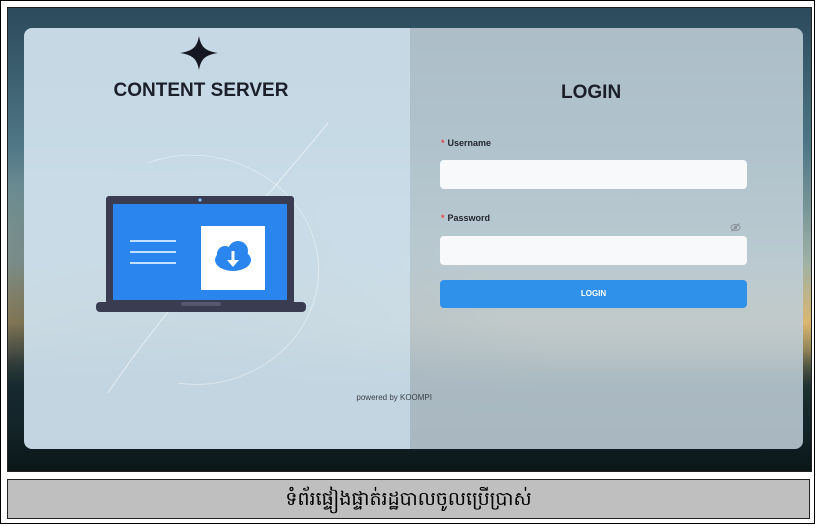 This screenshot has width=817, height=526. I want to click on figure-caption: ទំព័រផ្ទៀងផ្ទាត់រដ្ឋបាលចូលប្រើប្រាស់, so click(408, 499).